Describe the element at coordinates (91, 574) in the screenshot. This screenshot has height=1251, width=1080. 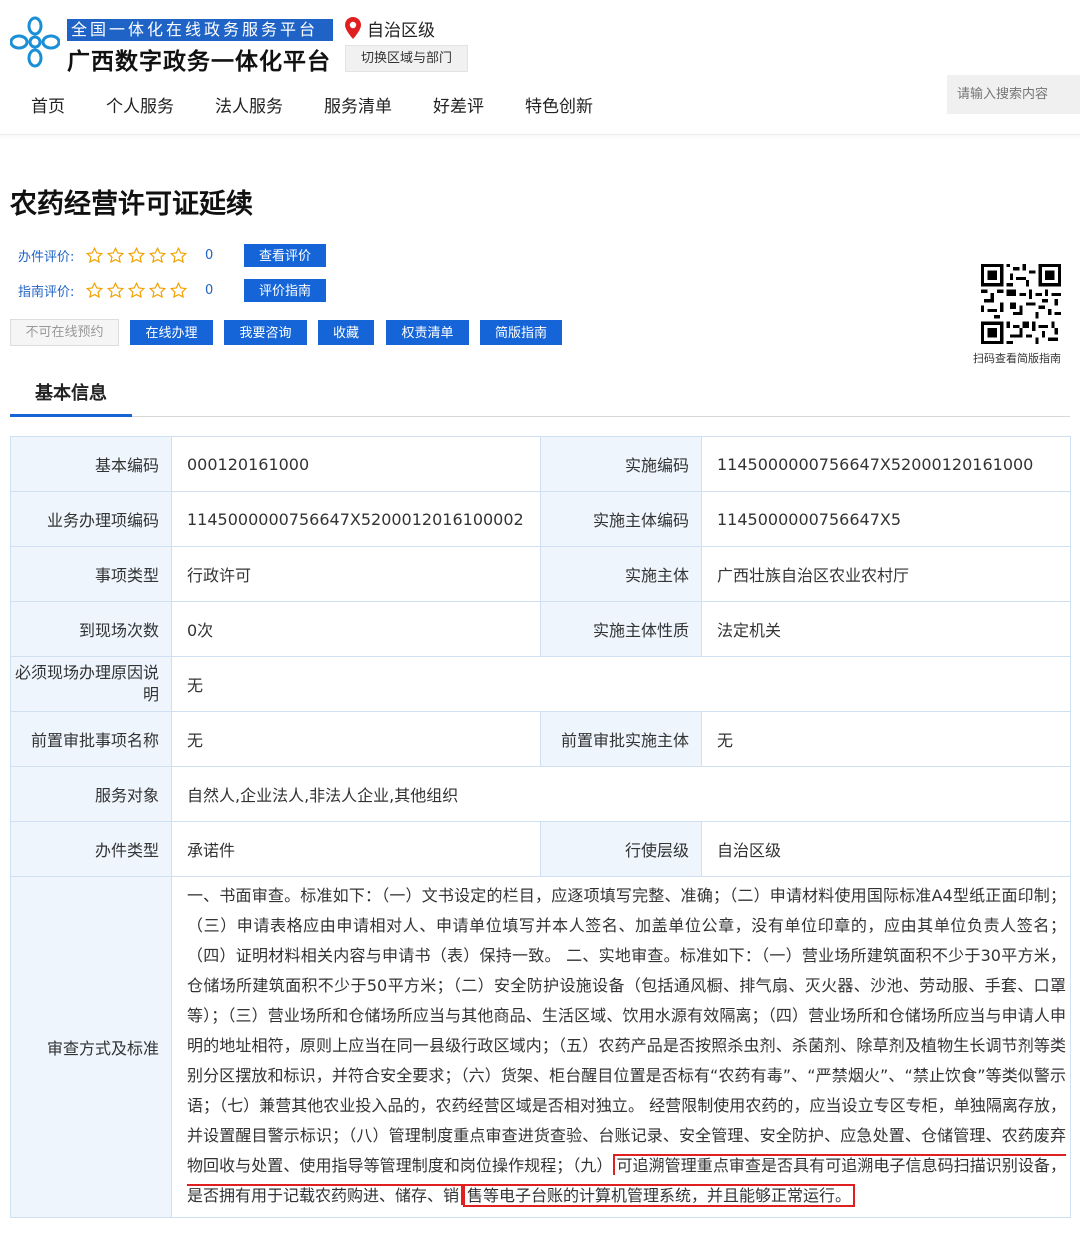
I see `item-type-label: 事项类型` at that location.